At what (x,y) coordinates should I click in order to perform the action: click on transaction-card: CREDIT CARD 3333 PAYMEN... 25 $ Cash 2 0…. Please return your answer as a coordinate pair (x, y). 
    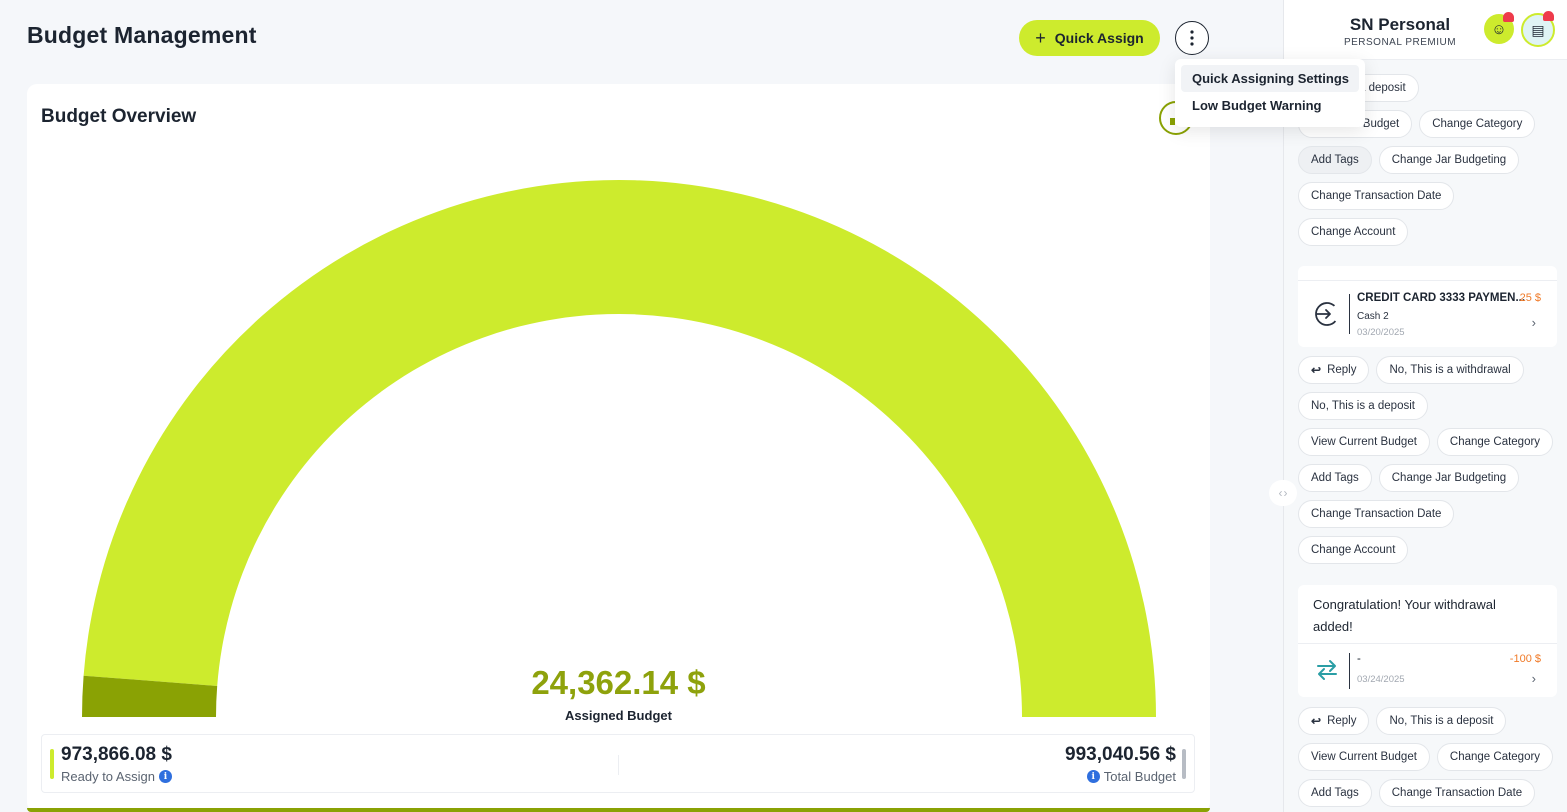
    Looking at the image, I should click on (1427, 306).